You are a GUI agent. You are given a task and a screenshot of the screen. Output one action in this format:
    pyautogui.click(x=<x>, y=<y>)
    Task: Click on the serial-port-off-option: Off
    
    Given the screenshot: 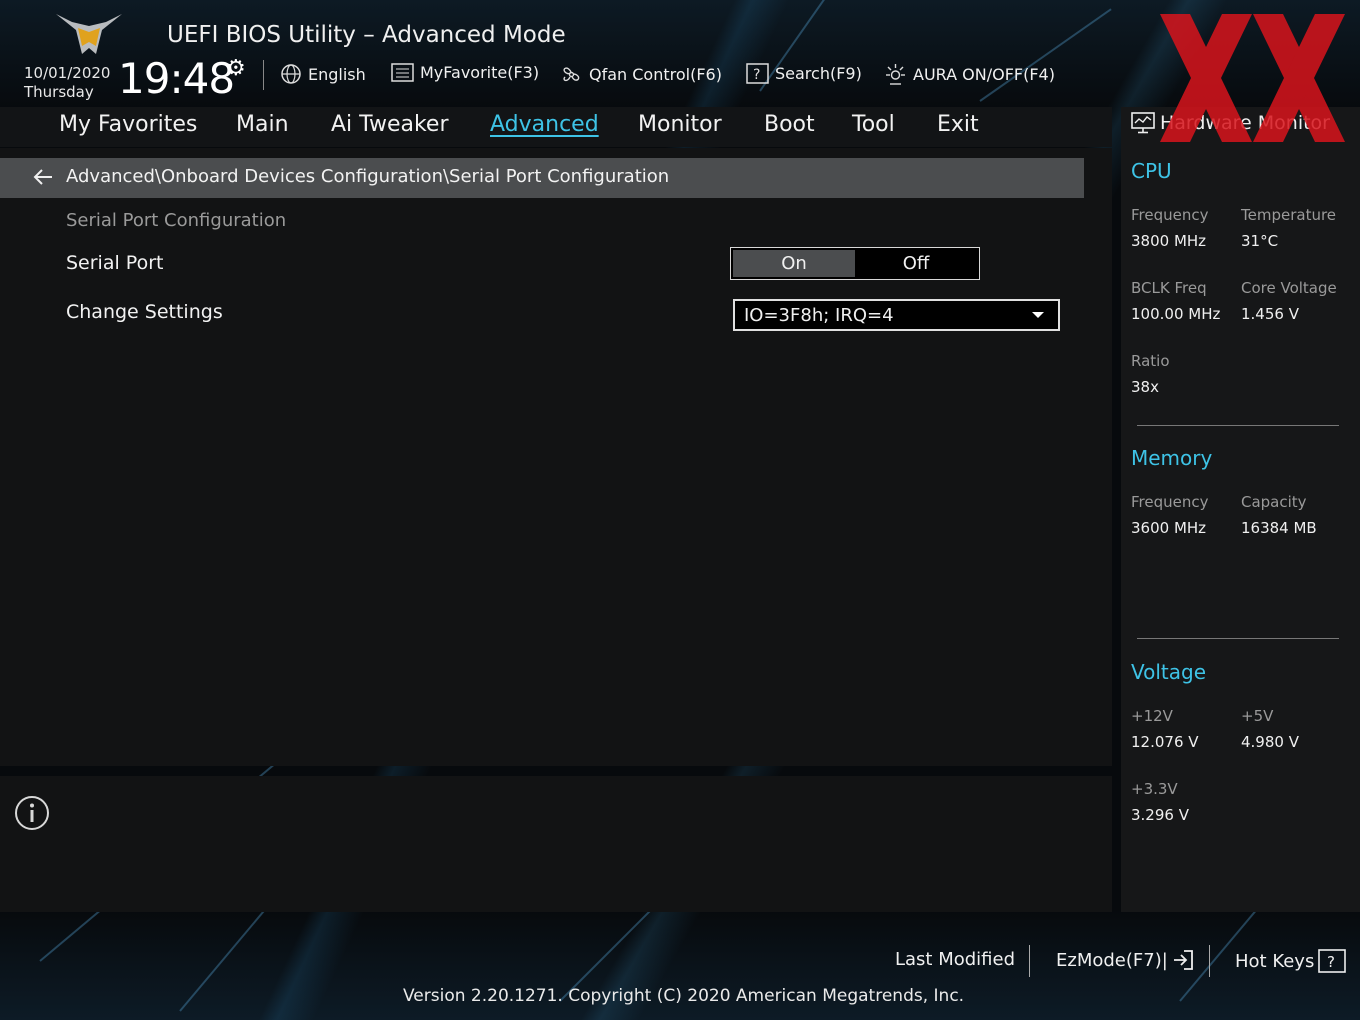 What is the action you would take?
    pyautogui.click(x=916, y=263)
    